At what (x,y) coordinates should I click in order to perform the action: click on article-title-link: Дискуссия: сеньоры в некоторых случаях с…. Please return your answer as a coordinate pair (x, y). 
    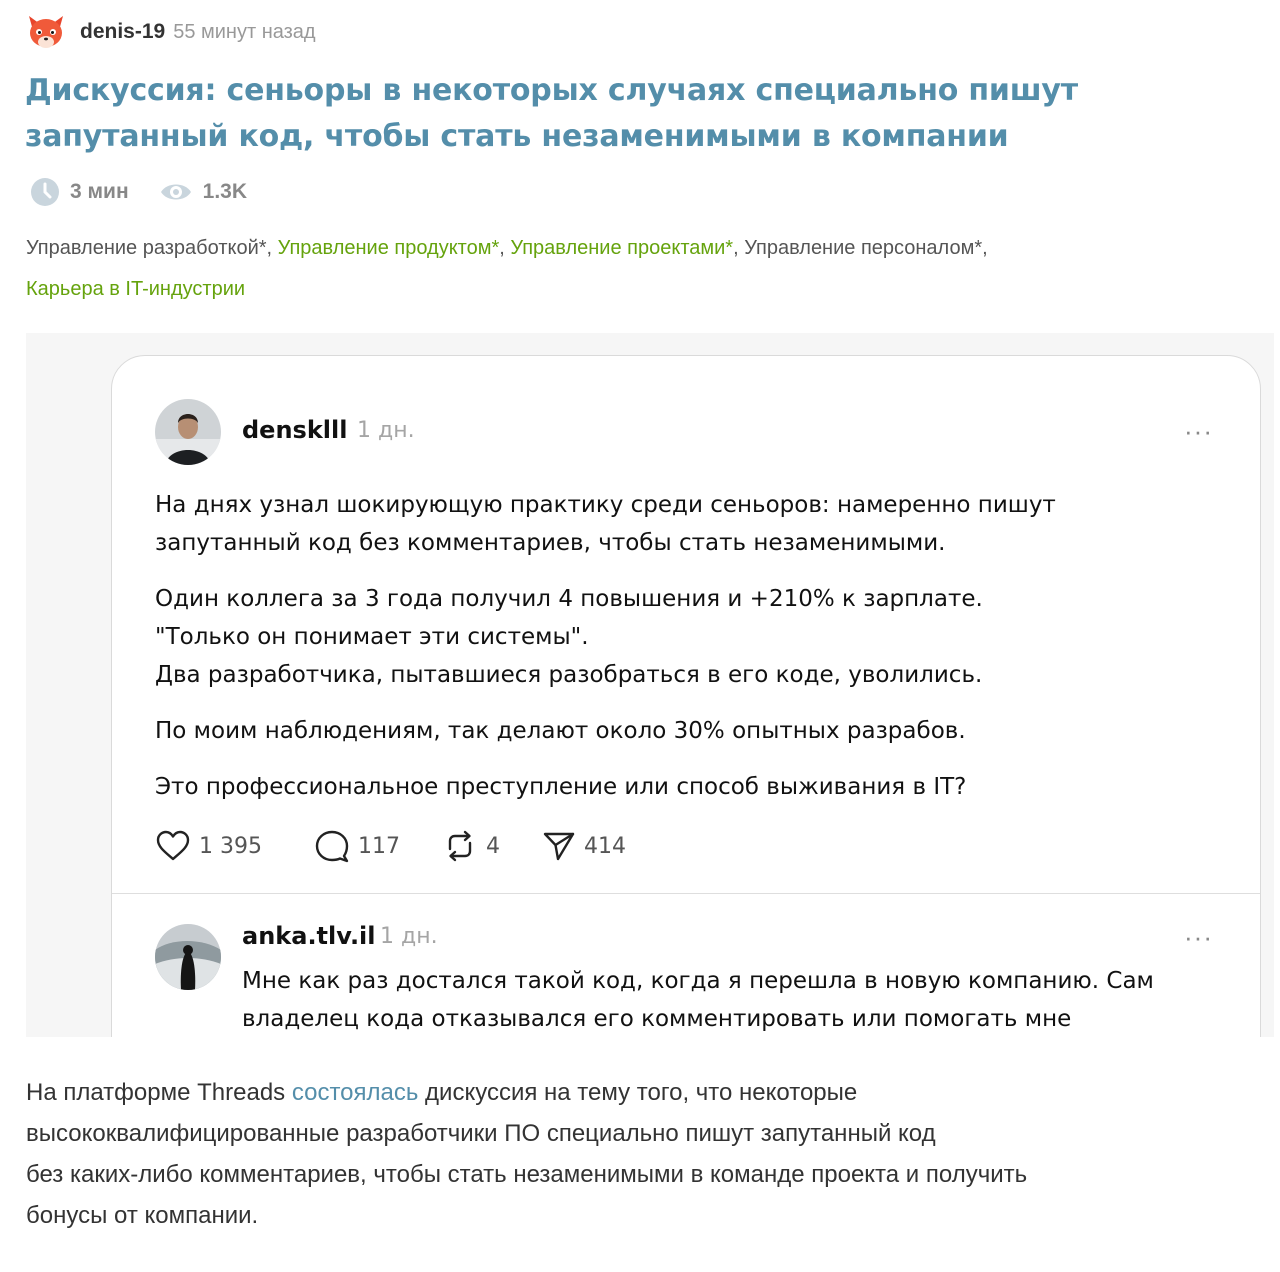
    Looking at the image, I should click on (551, 113).